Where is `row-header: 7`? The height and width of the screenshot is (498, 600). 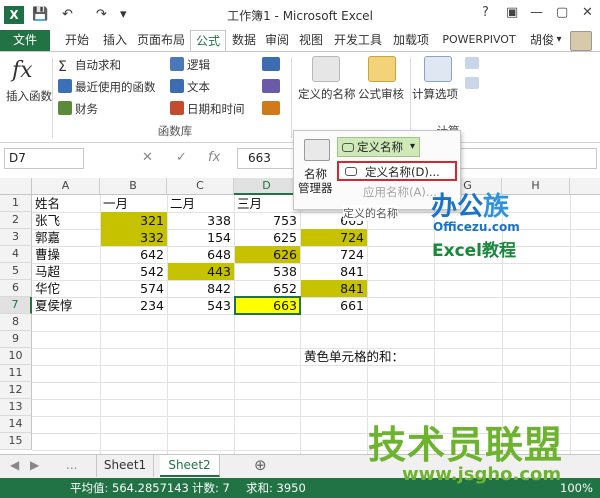
row-header: 7 is located at coordinates (16, 305).